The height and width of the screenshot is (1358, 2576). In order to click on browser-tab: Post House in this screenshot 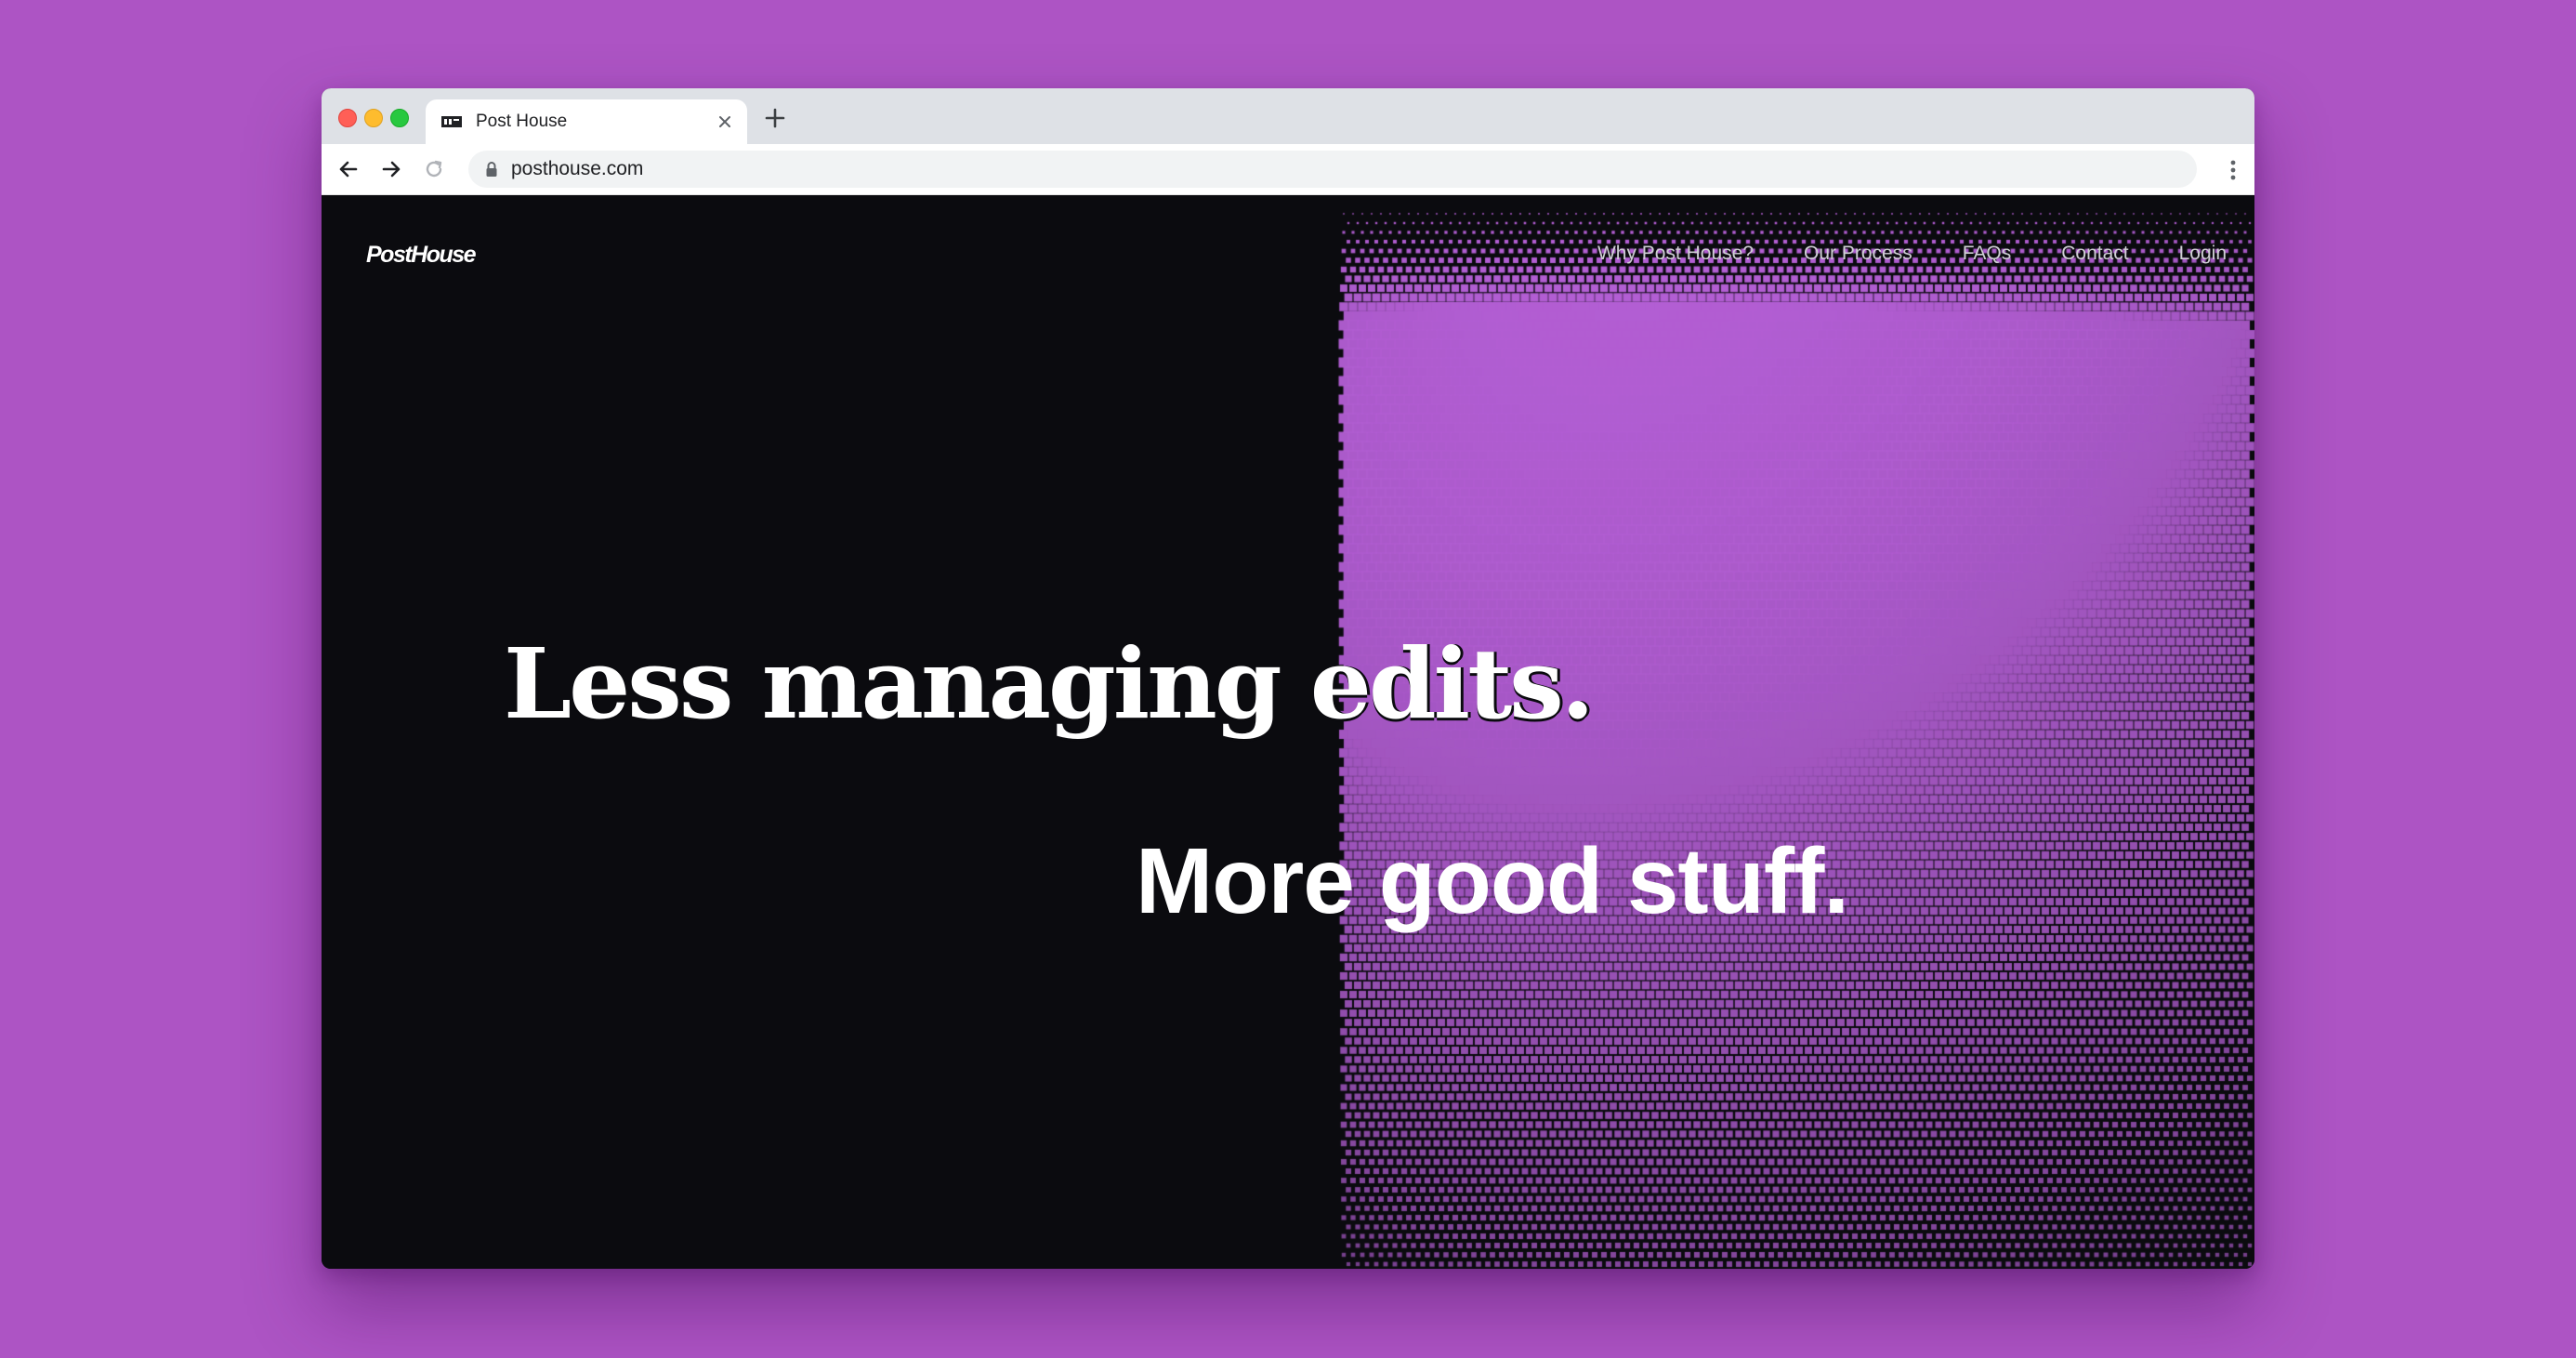, I will do `click(586, 121)`.